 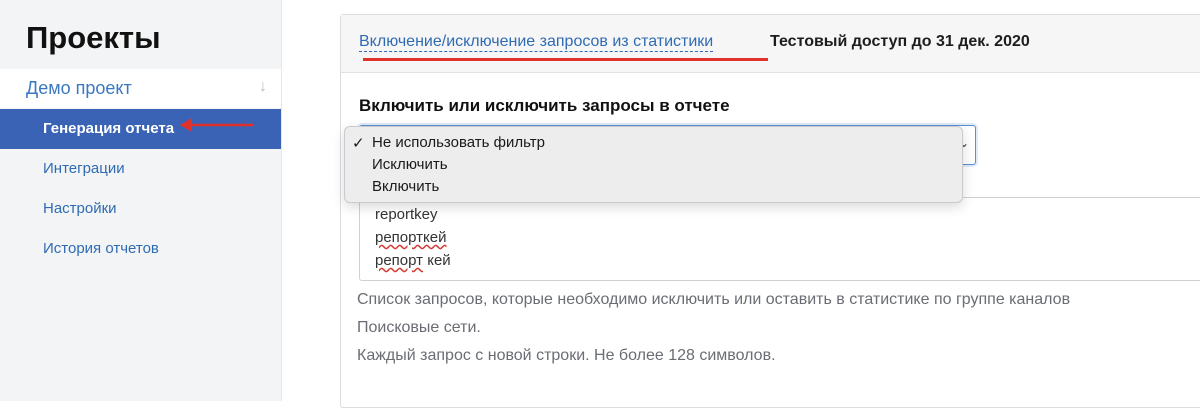 I want to click on project-selector: Демо проект ↓, so click(x=140, y=88).